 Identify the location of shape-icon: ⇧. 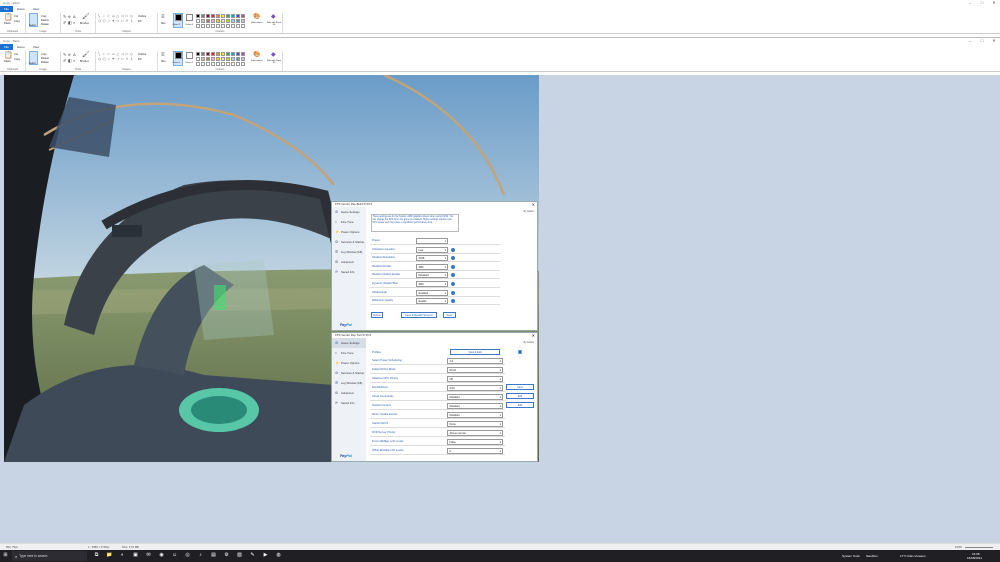
(128, 21).